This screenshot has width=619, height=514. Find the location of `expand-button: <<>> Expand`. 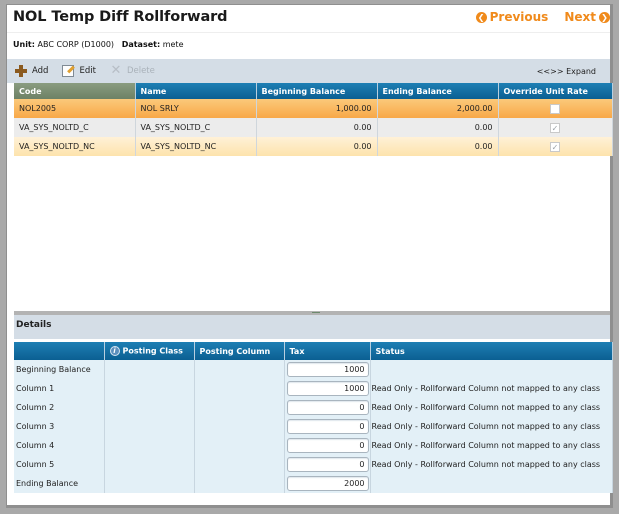

expand-button: <<>> Expand is located at coordinates (566, 71).